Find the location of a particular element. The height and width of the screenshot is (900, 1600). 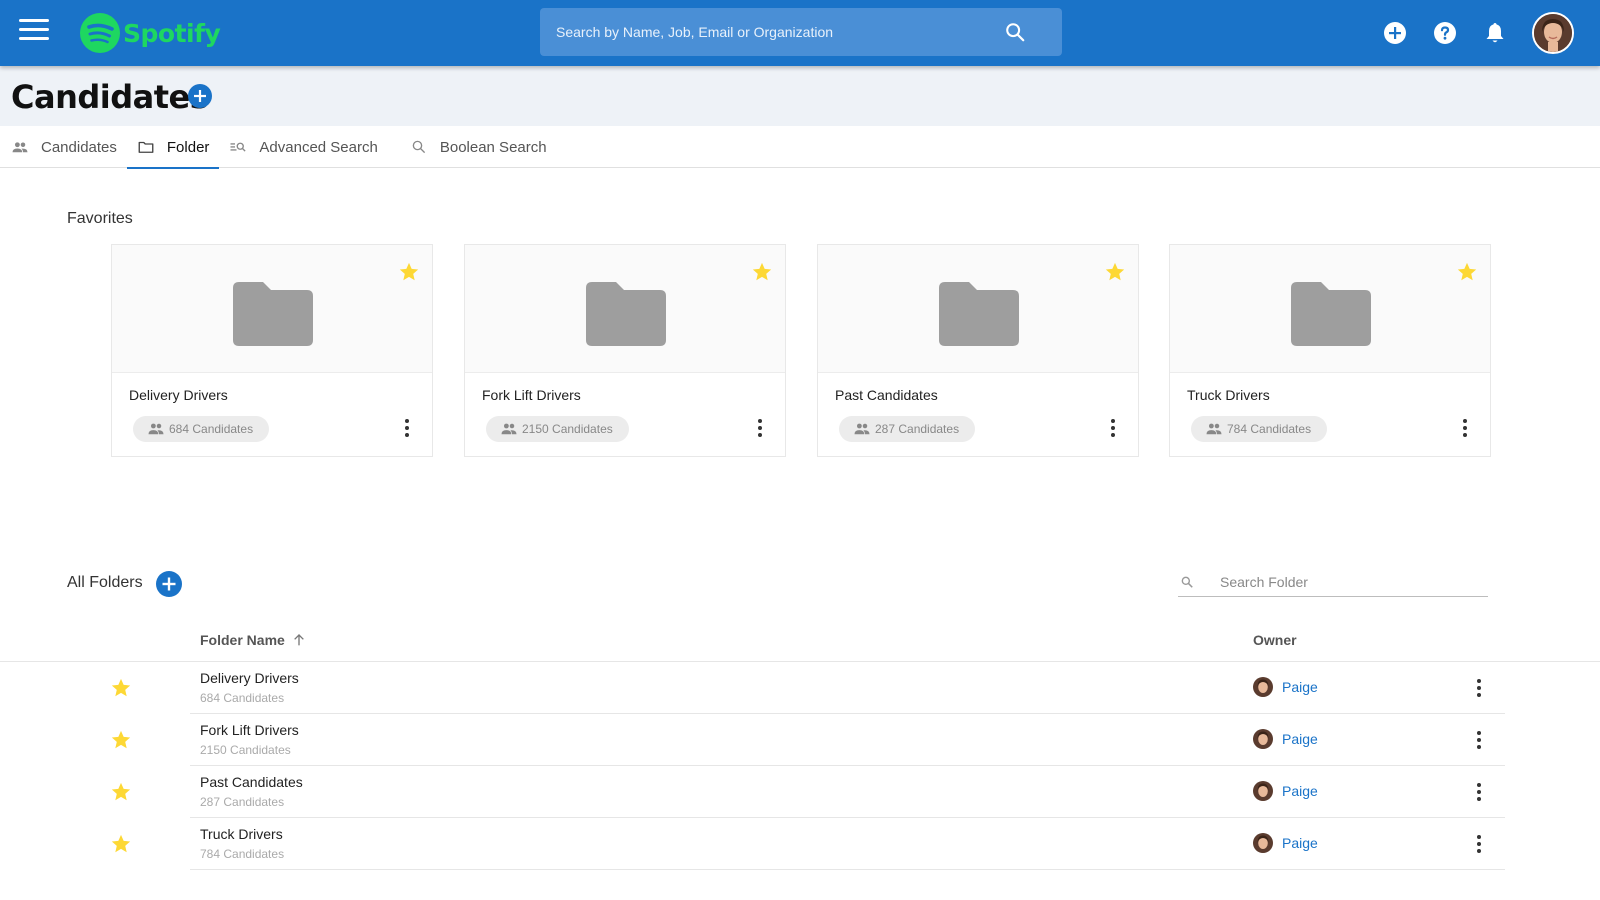

column-label: Folder Name is located at coordinates (242, 640).